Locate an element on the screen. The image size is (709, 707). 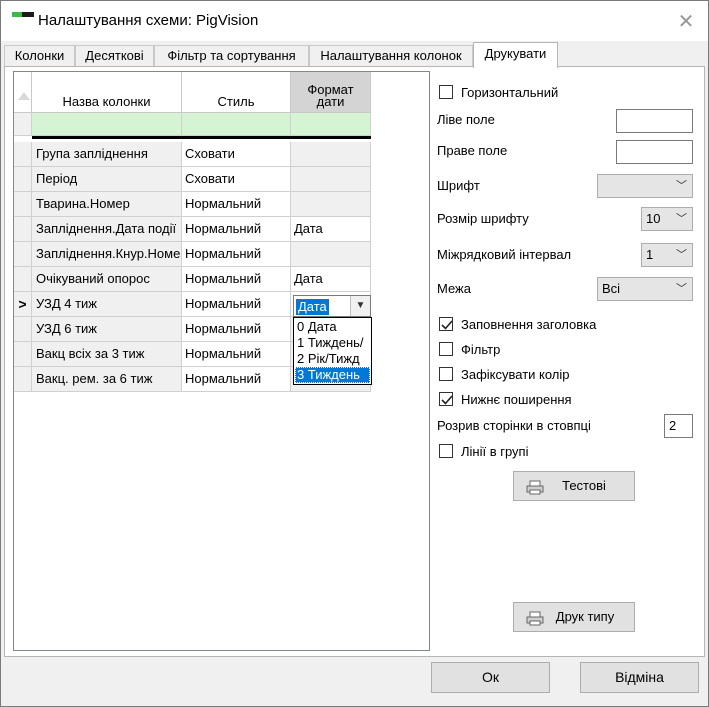
dropdown-option-selected: 3 Тиждень is located at coordinates (332, 375).